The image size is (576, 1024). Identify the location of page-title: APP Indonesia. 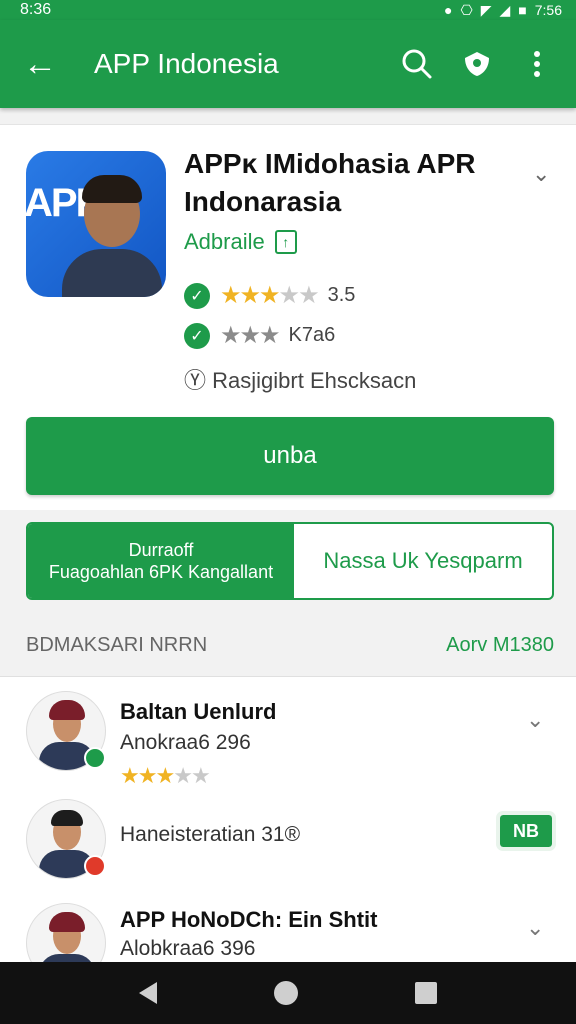
(186, 63).